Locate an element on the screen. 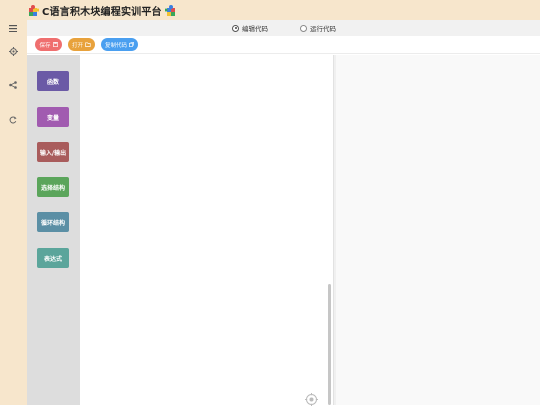 The image size is (540, 410). copy-code-button: 复制代码 is located at coordinates (119, 44).